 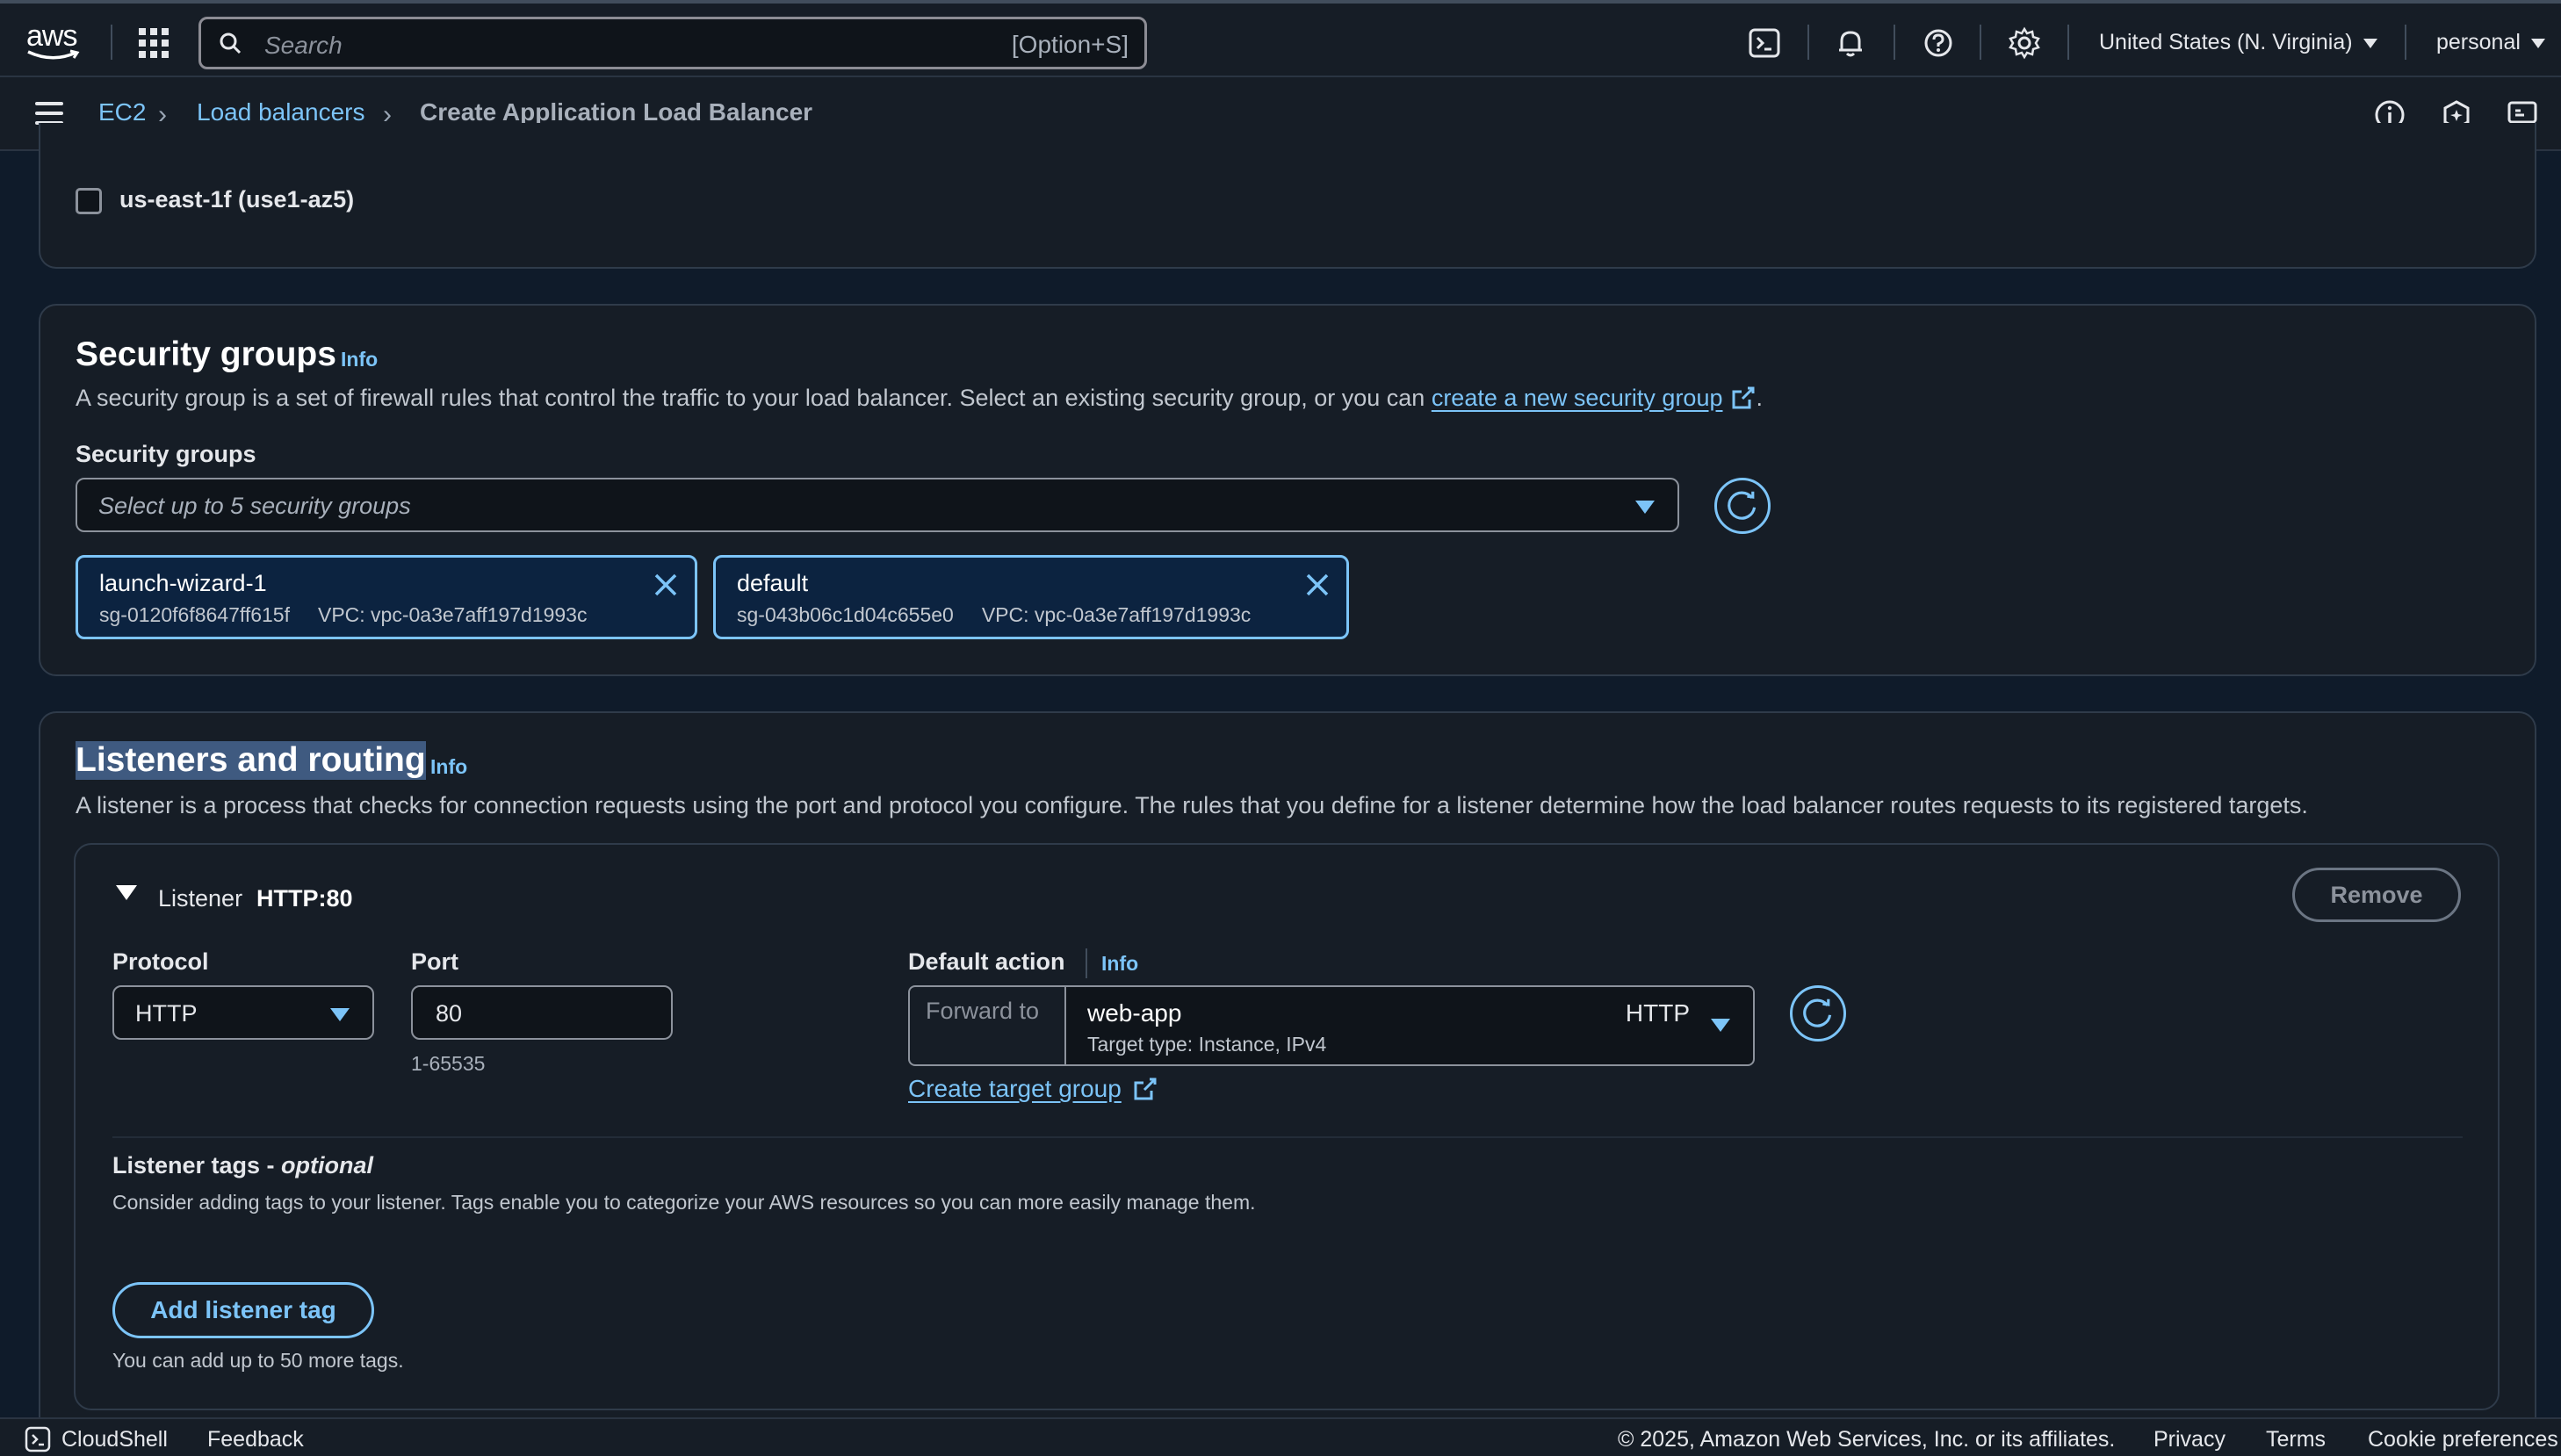 What do you see at coordinates (1287, 1137) in the screenshot?
I see `section-divider` at bounding box center [1287, 1137].